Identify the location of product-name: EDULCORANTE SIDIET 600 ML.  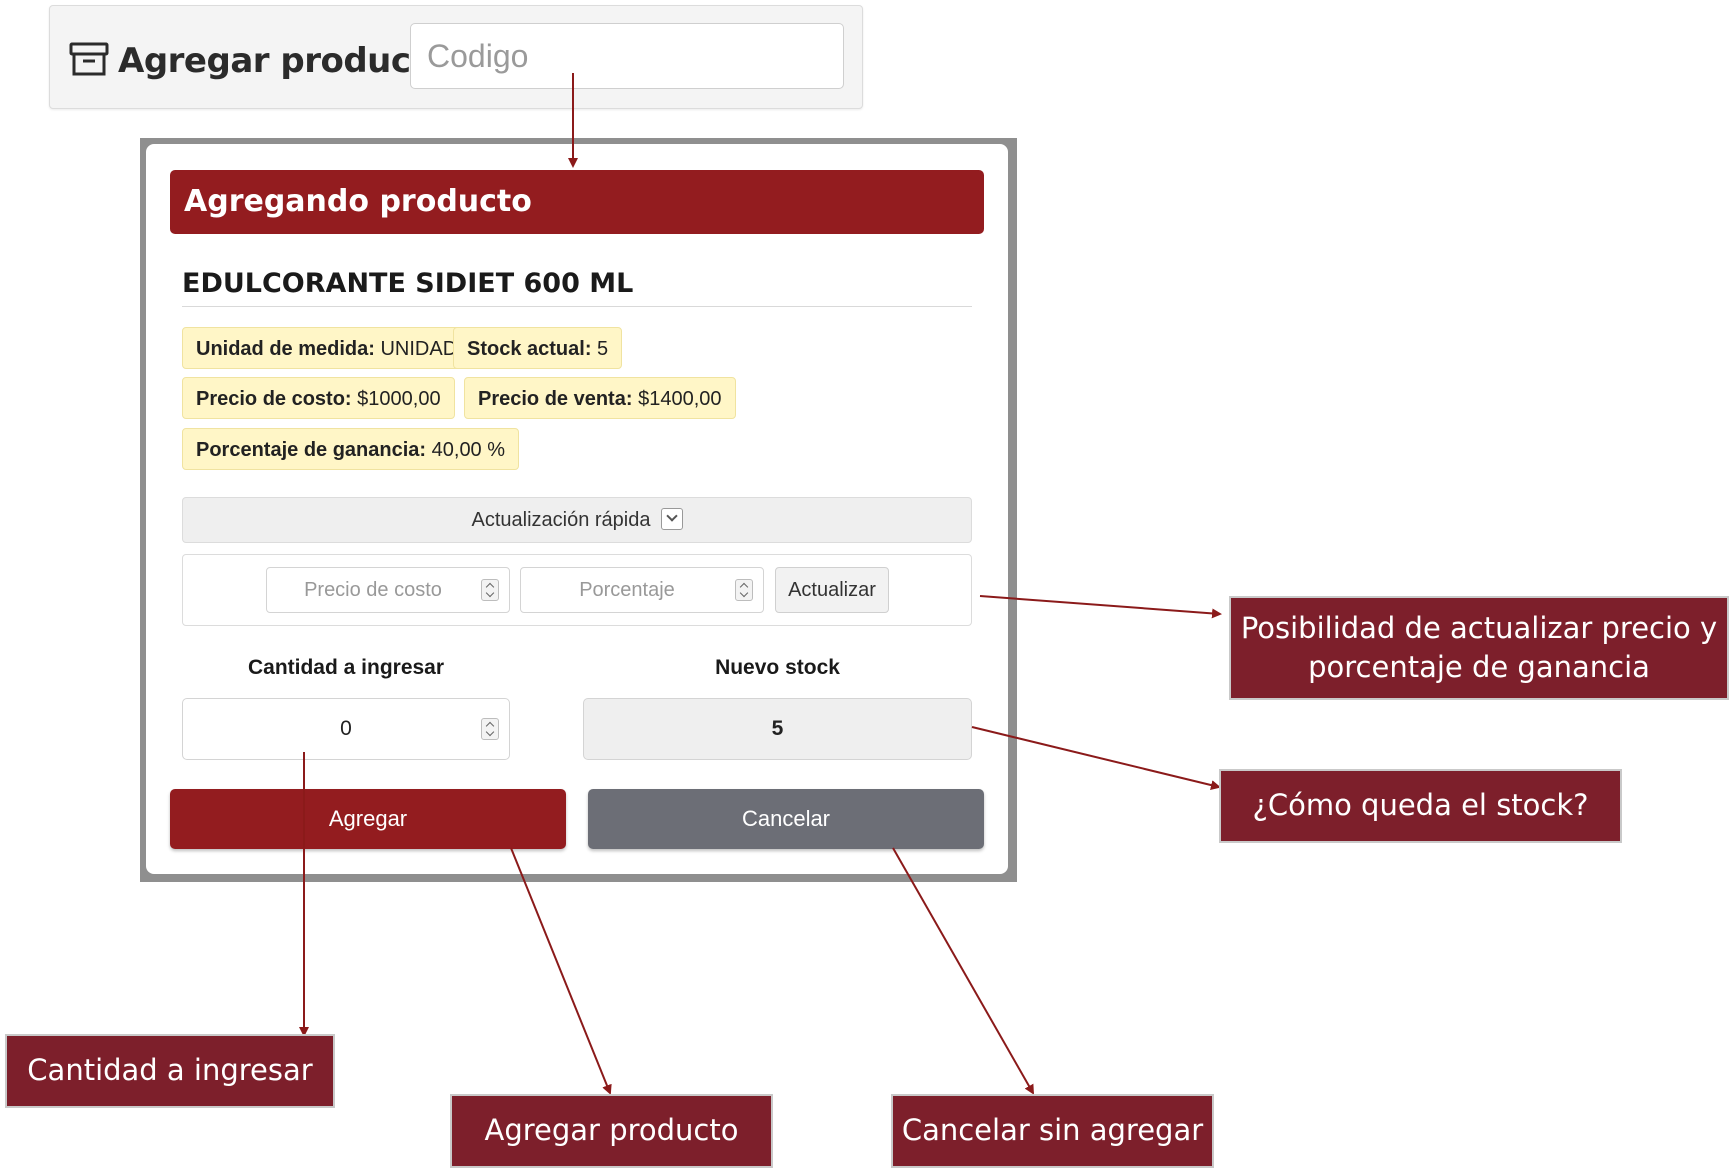
(408, 283).